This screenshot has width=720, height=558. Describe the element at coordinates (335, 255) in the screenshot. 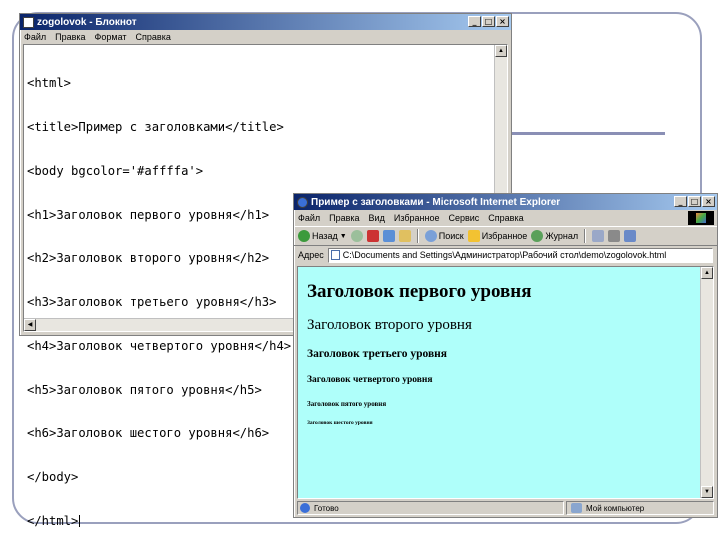

I see `page-icon` at that location.